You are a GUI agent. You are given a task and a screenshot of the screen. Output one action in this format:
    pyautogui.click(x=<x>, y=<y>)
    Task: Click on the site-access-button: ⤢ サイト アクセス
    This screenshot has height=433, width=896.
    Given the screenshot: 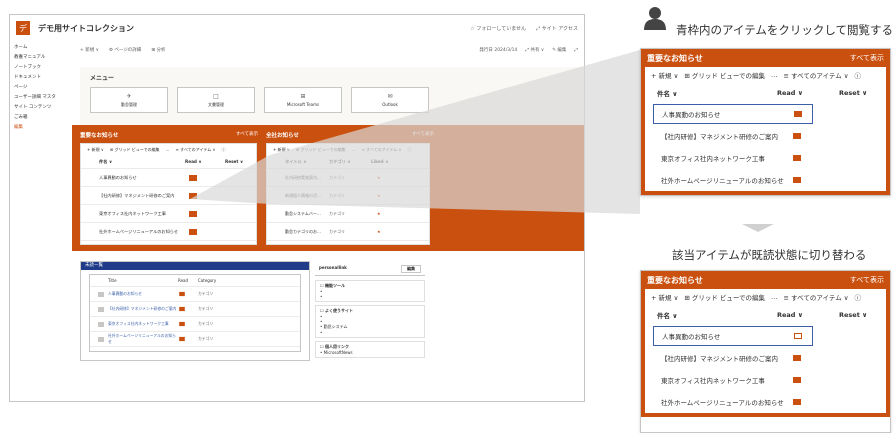 What is the action you would take?
    pyautogui.click(x=557, y=28)
    